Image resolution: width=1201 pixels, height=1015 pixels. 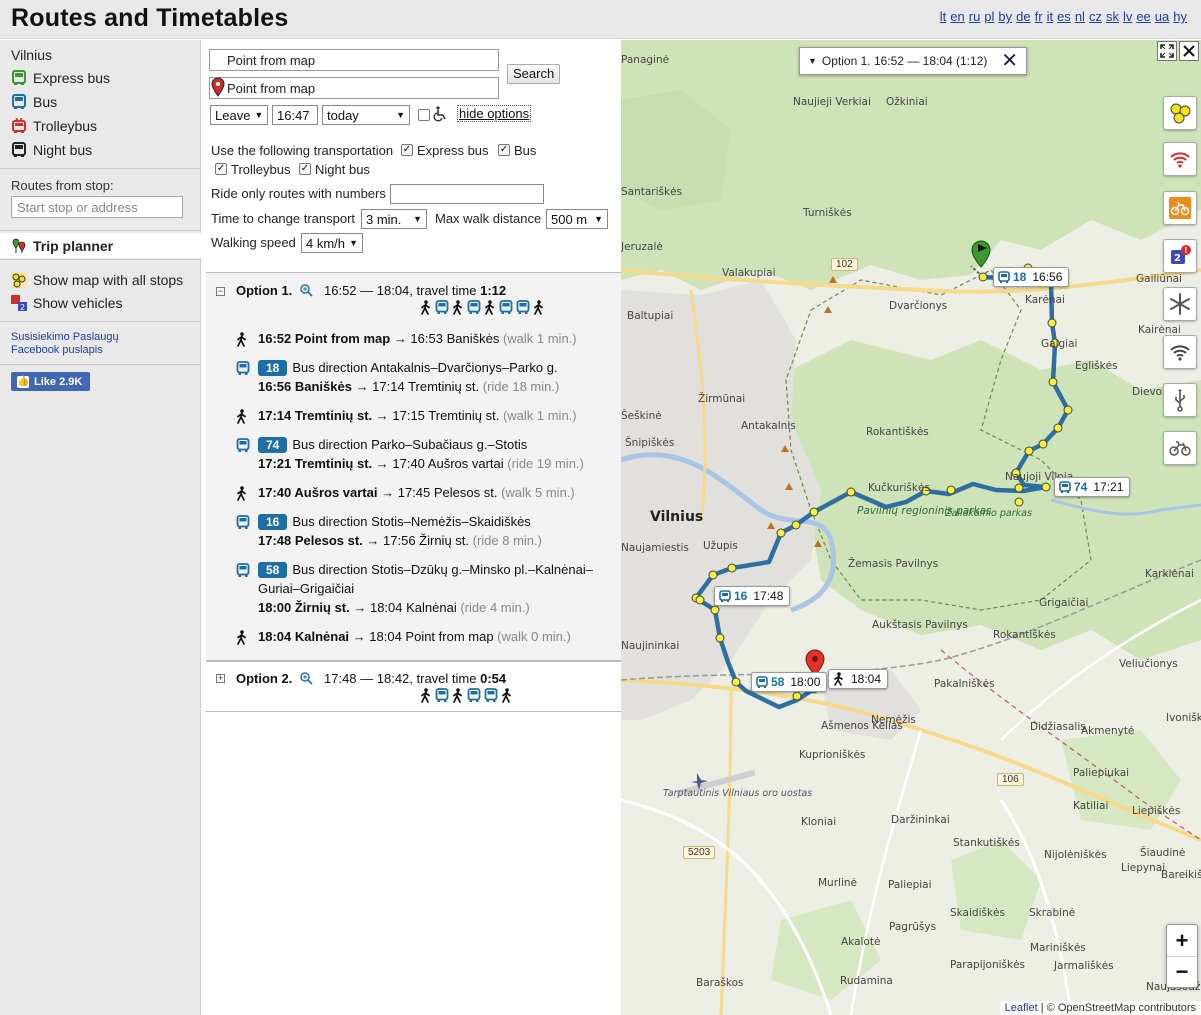 What do you see at coordinates (789, 682) in the screenshot?
I see `stop-time-bubble: 58 18:00` at bounding box center [789, 682].